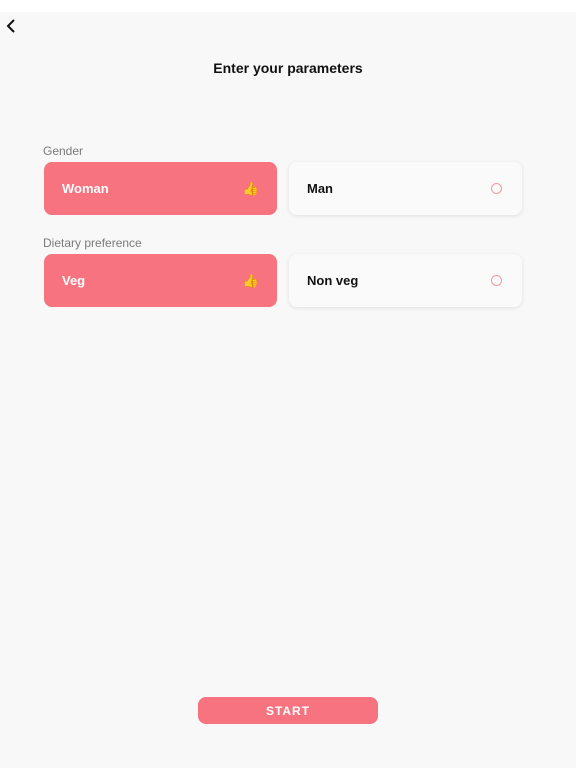 This screenshot has height=768, width=576. Describe the element at coordinates (405, 188) in the screenshot. I see `gender-option-man: Man` at that location.